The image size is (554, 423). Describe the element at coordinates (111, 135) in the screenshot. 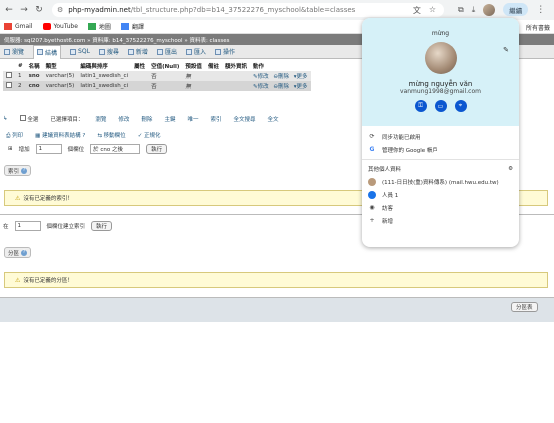

I see `move-columns-link: ⇆ 移動欄位` at that location.